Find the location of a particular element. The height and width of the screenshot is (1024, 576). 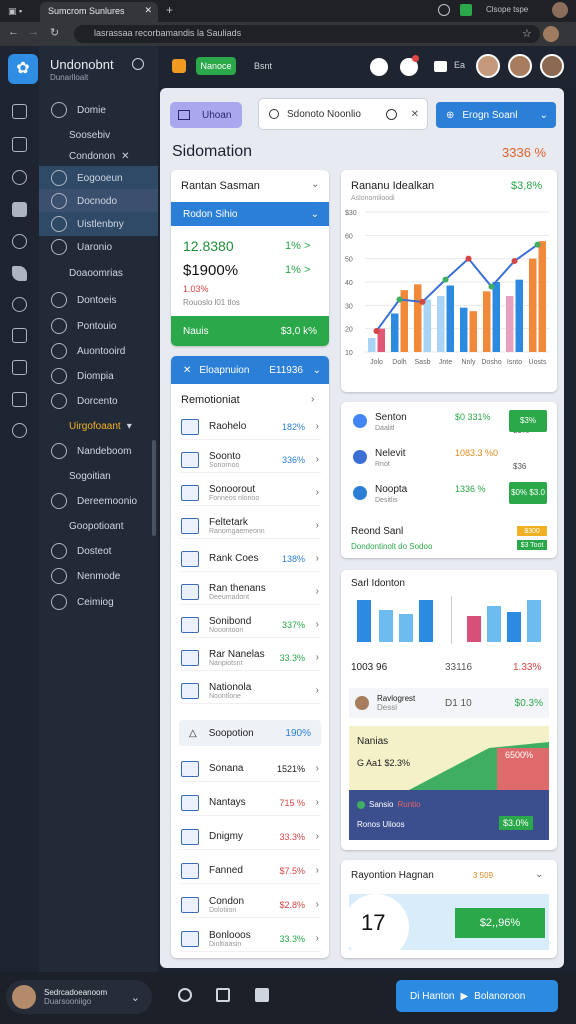

sidebar-item: Nandeboom is located at coordinates (98, 451).